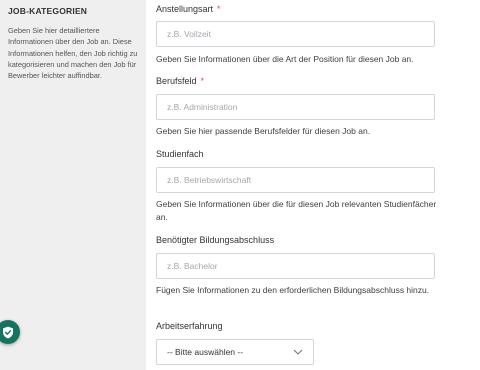 This screenshot has width=480, height=370. What do you see at coordinates (188, 9) in the screenshot?
I see `employment-type-label: Anstellungsart *` at bounding box center [188, 9].